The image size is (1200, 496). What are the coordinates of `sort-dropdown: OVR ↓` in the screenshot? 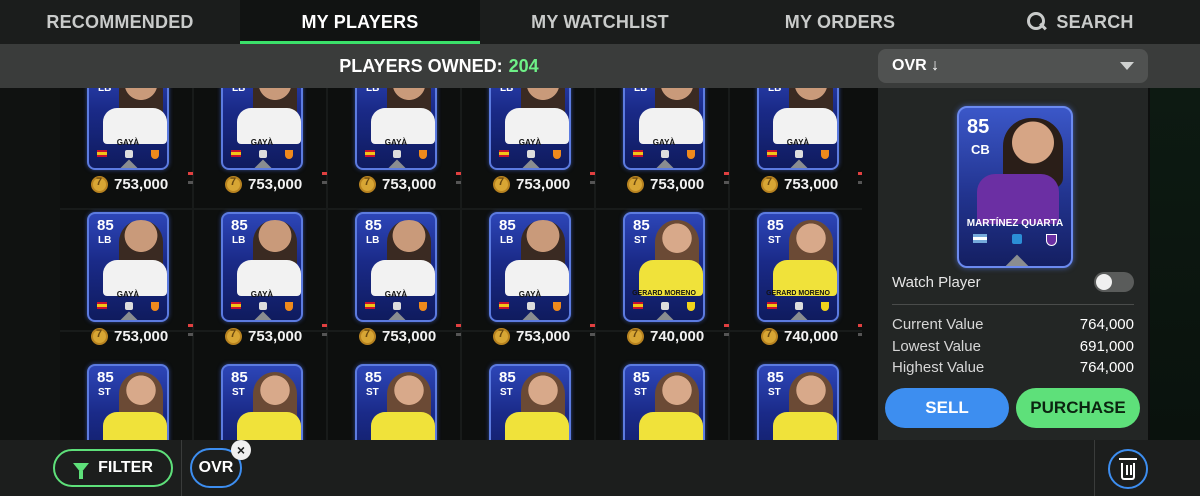 It's located at (1013, 66).